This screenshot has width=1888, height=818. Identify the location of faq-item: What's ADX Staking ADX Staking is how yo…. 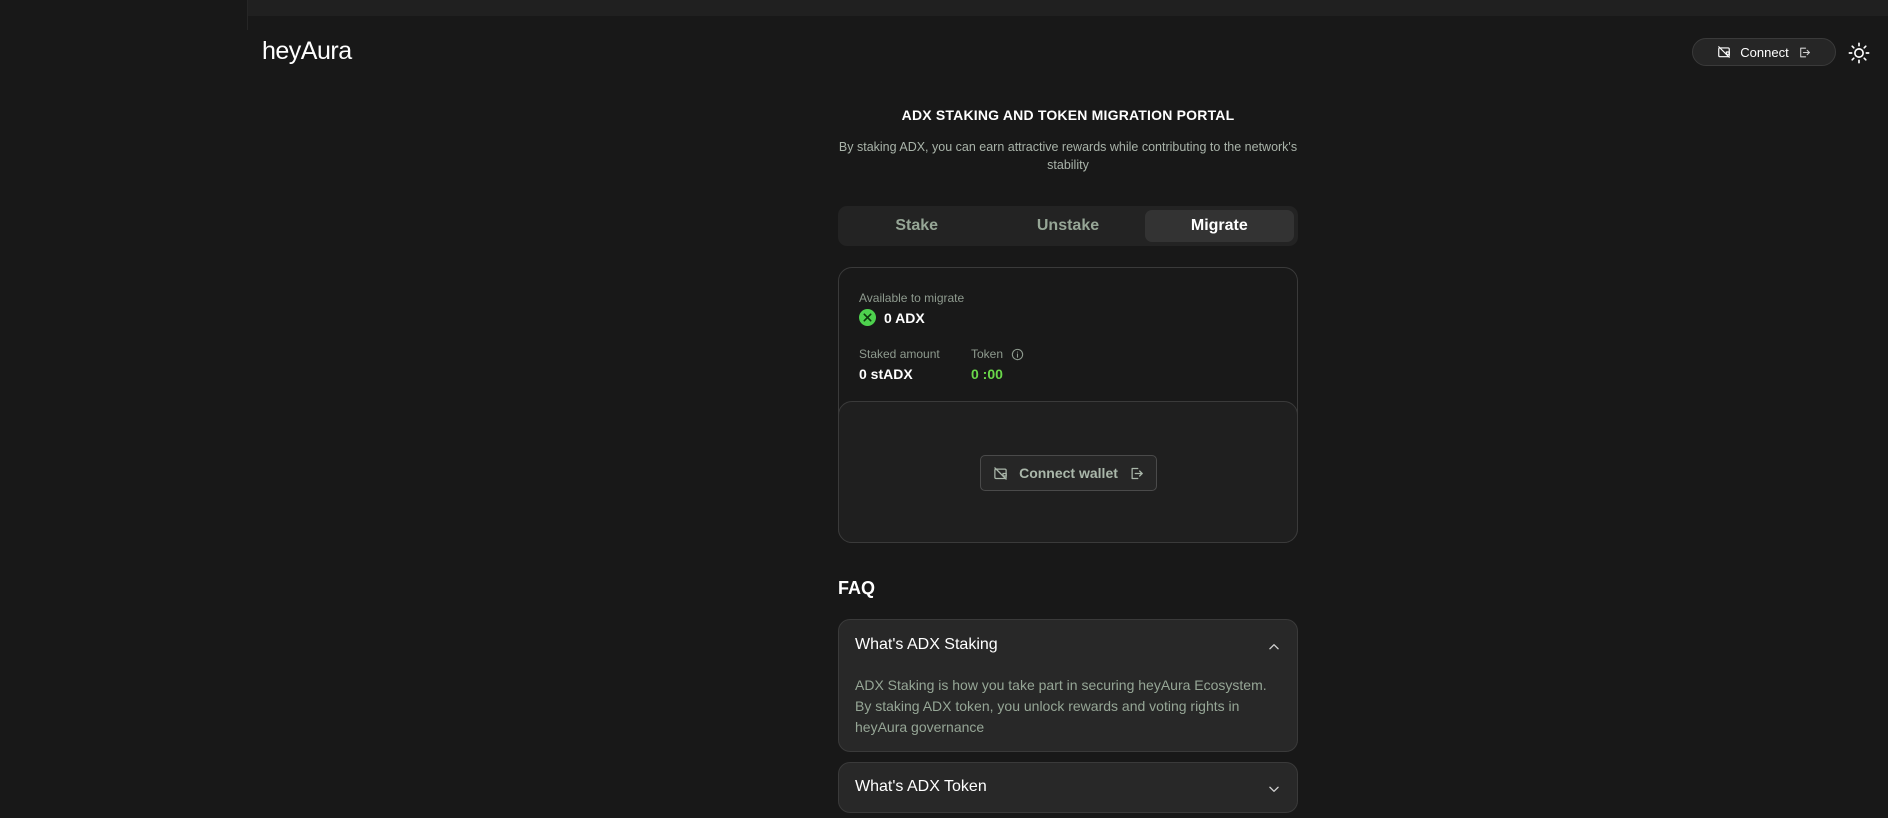
(1068, 685).